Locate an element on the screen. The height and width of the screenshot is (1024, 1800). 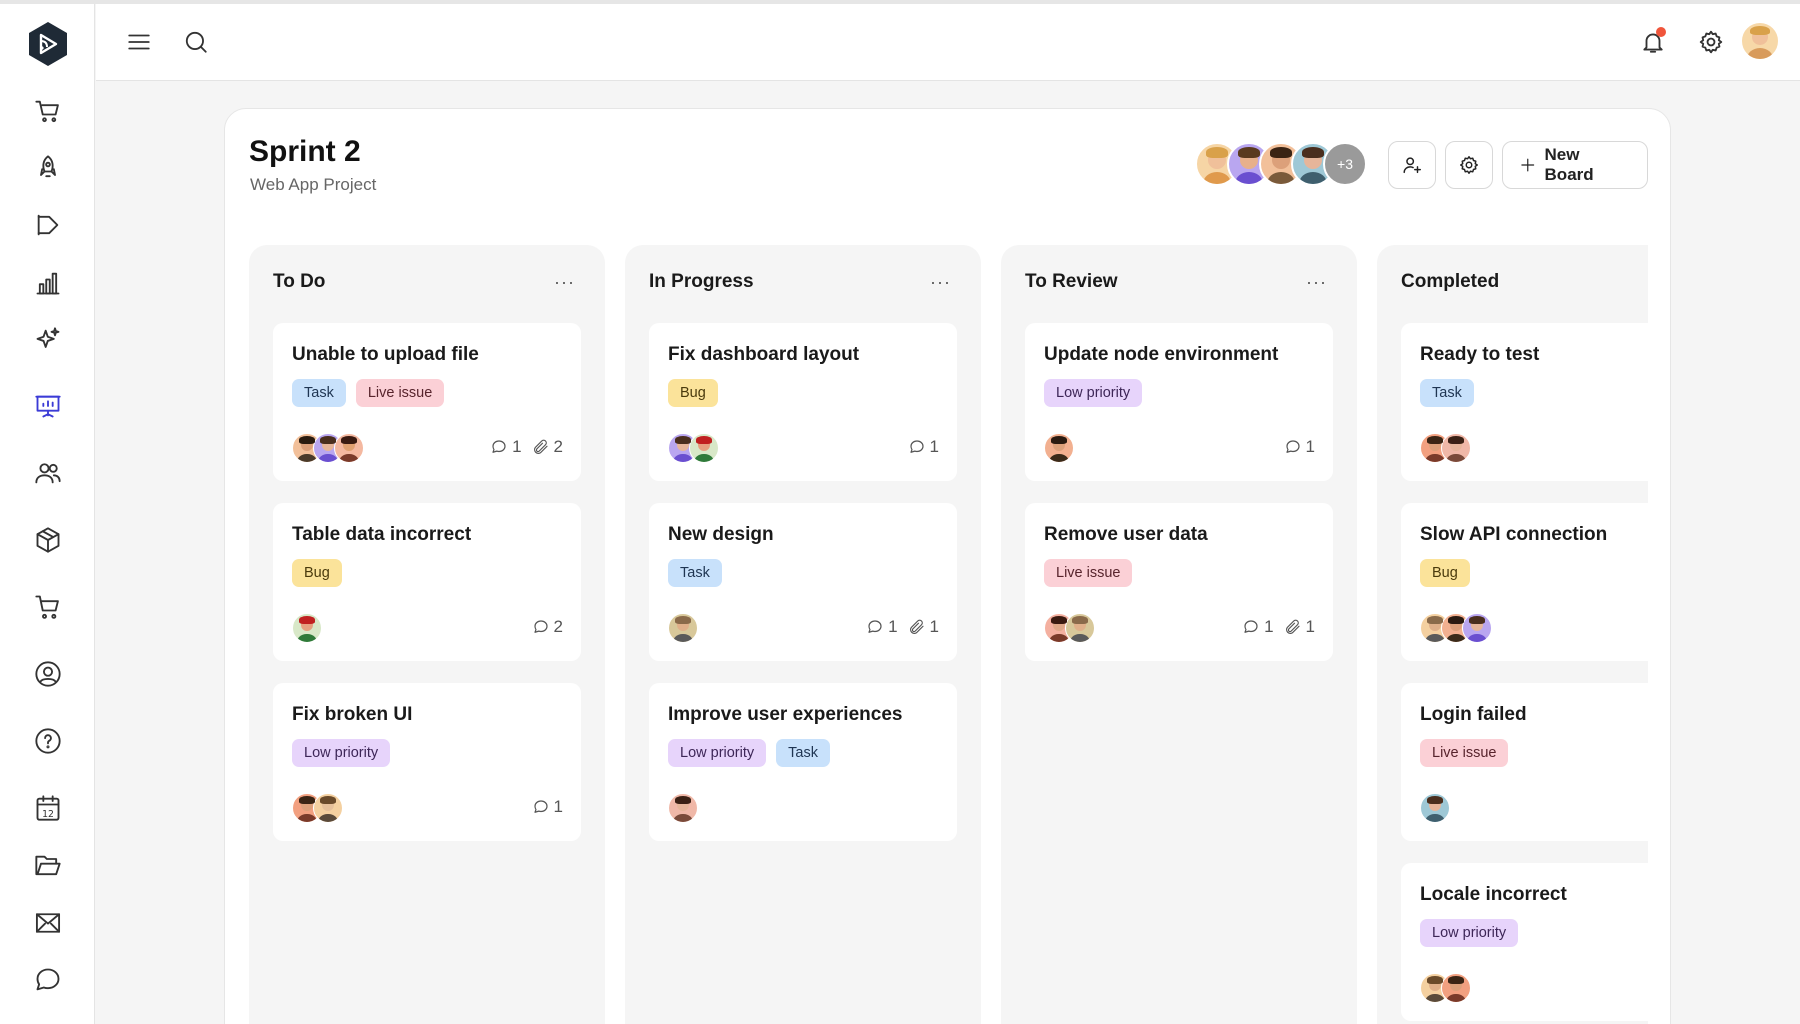
task-card: Remove user data Live issue 1 1 is located at coordinates (1179, 582).